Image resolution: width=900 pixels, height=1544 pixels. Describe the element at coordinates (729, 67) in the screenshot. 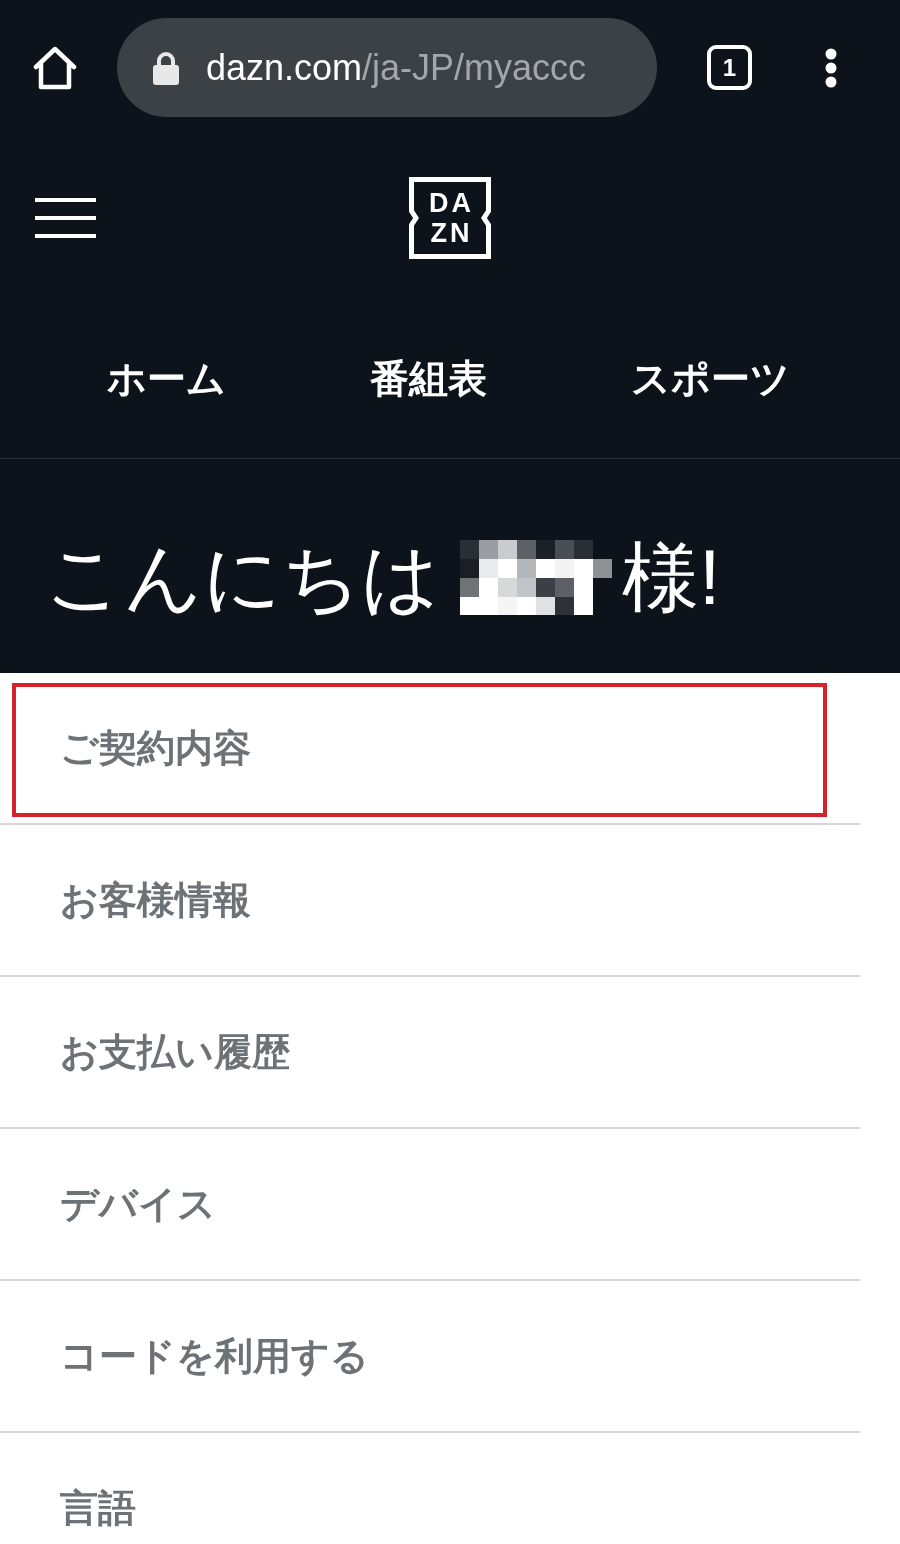

I see `tab-count-button: 1` at that location.